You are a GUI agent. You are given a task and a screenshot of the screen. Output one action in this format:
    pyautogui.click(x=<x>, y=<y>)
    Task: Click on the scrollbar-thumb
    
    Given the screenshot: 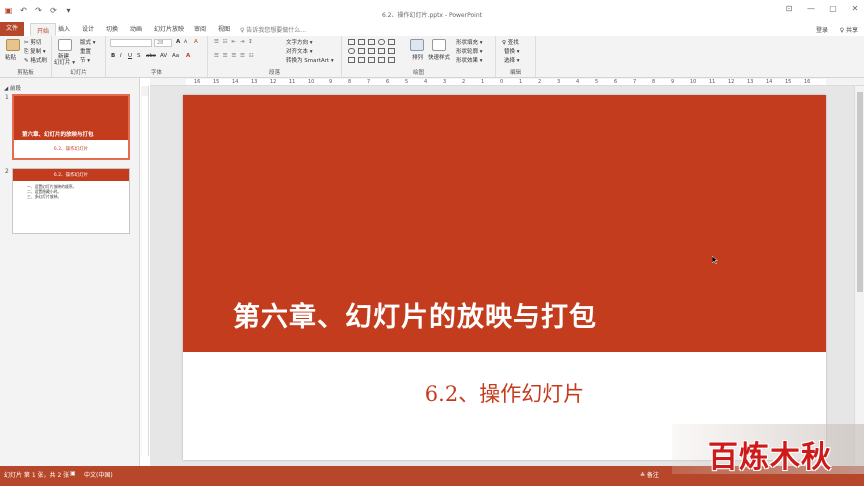 What is the action you would take?
    pyautogui.click(x=860, y=192)
    